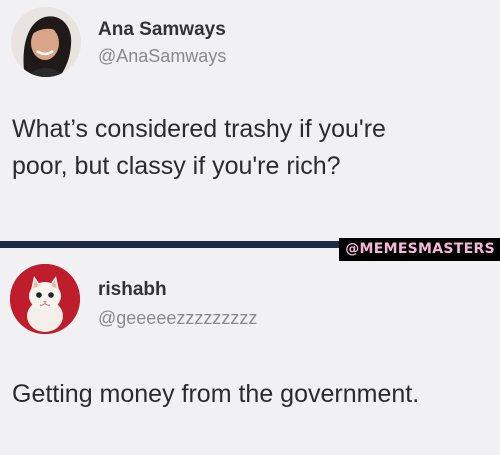  What do you see at coordinates (216, 394) in the screenshot?
I see `tweet-text: Getting money from the government.` at bounding box center [216, 394].